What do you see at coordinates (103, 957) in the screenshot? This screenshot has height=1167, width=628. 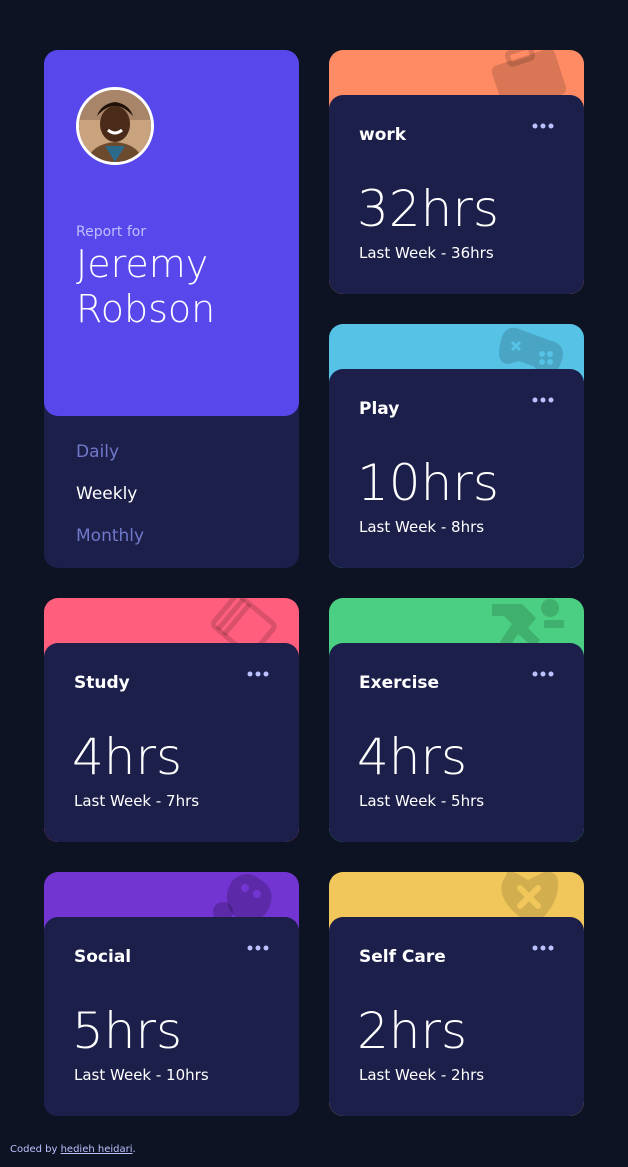 I see `card-title: Social` at bounding box center [103, 957].